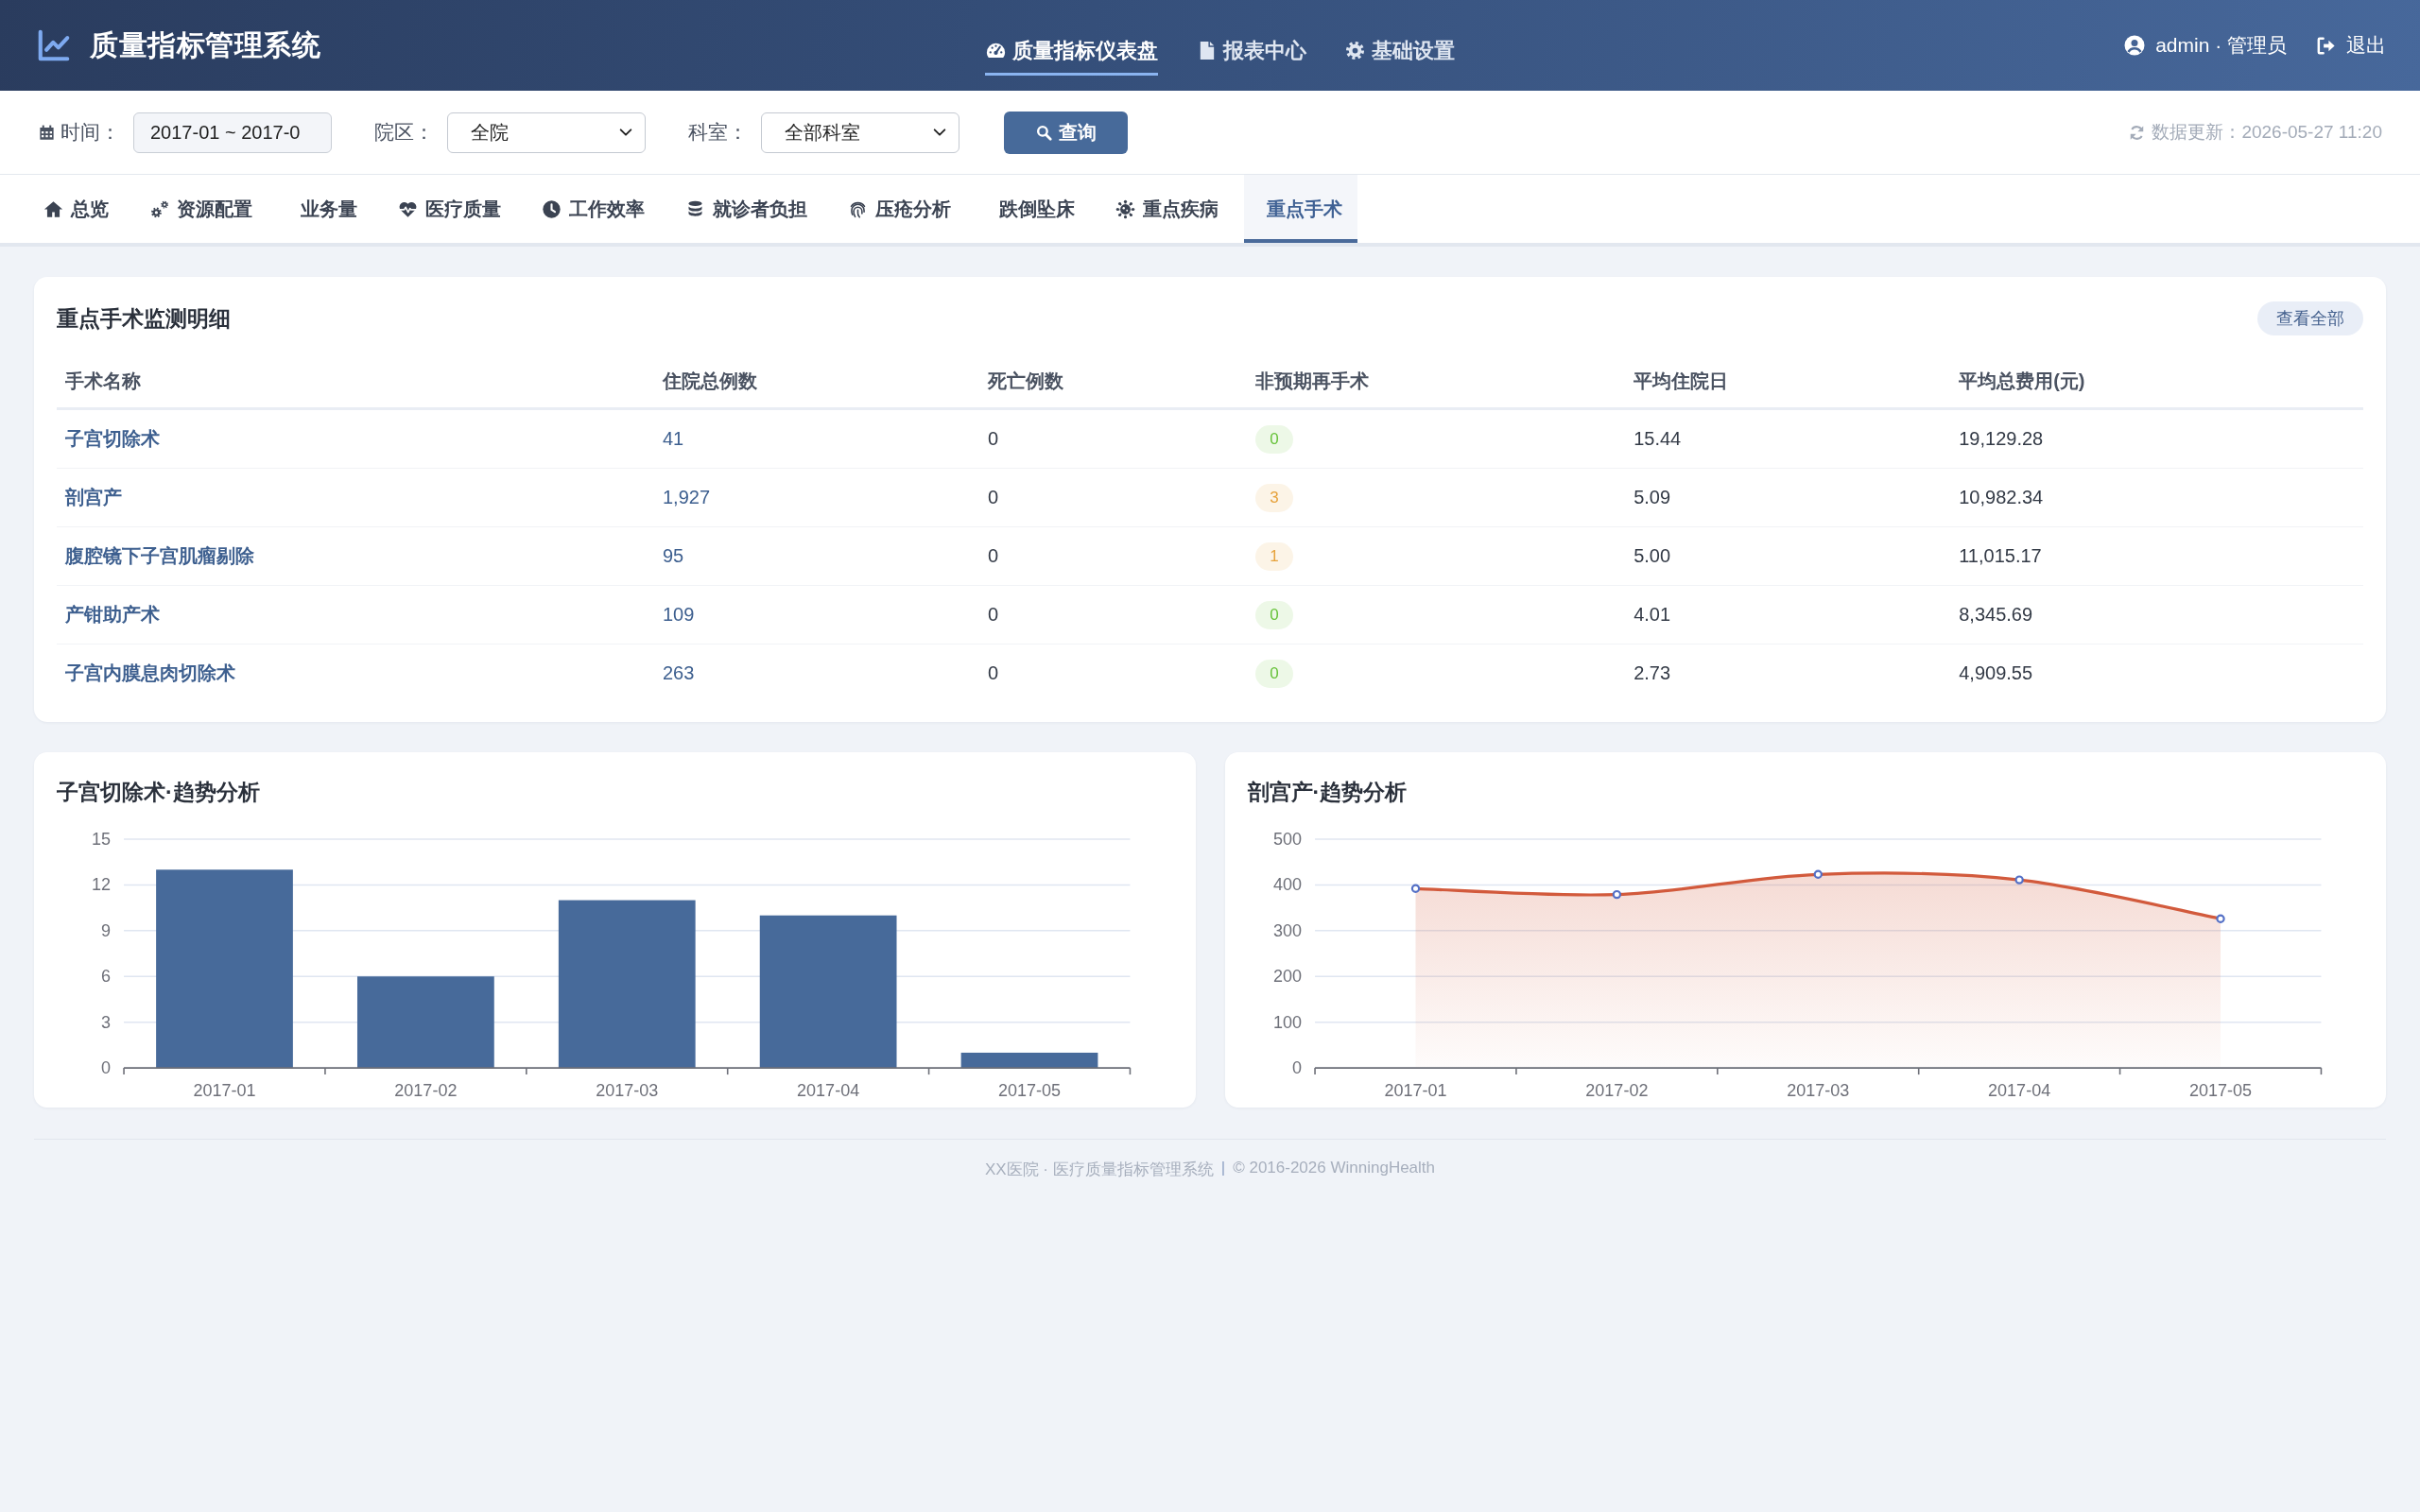 This screenshot has height=1512, width=2420. What do you see at coordinates (816, 497) in the screenshot?
I see `table-cell: 1,927` at bounding box center [816, 497].